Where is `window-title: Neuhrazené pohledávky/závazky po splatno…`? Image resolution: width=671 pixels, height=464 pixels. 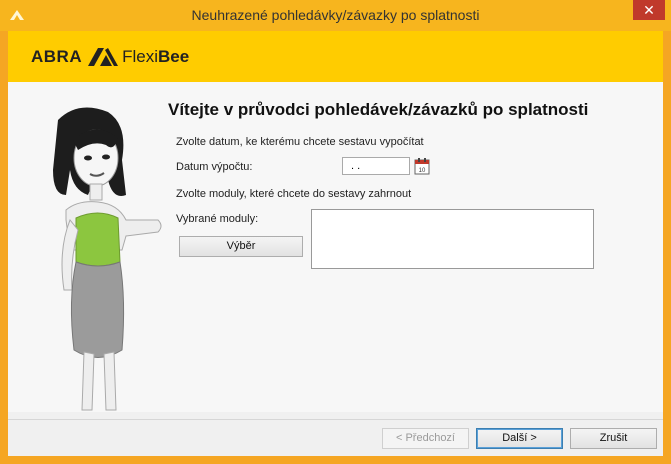
window-title: Neuhrazené pohledávky/závazky po splatno… is located at coordinates (335, 15).